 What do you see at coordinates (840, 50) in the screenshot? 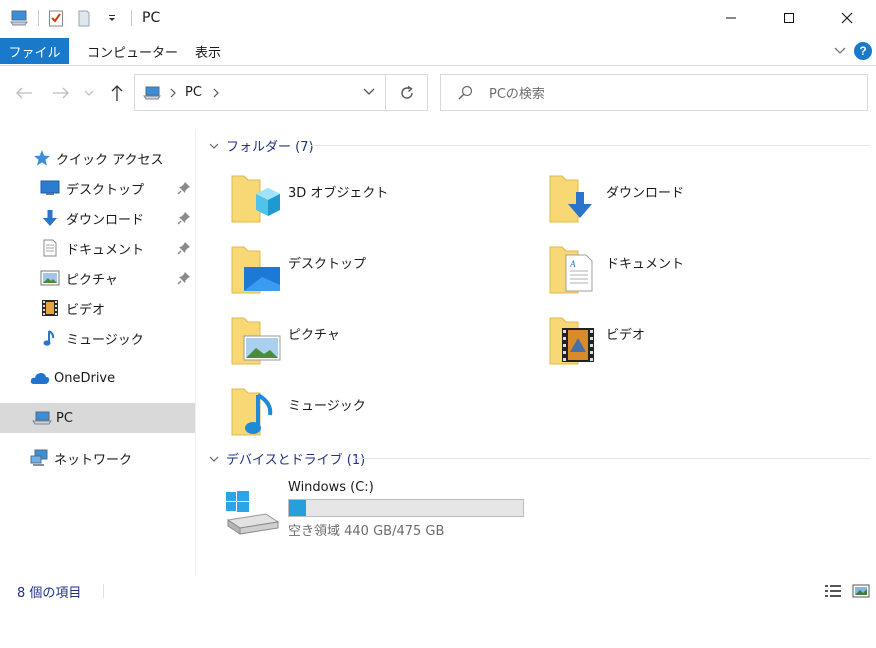
I see `ribbon-expand-chevron-icon` at bounding box center [840, 50].